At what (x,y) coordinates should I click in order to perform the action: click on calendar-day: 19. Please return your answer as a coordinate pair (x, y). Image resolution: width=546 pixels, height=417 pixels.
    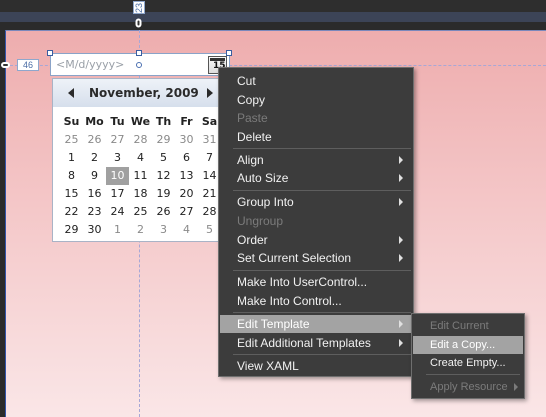
    Looking at the image, I should click on (163, 194).